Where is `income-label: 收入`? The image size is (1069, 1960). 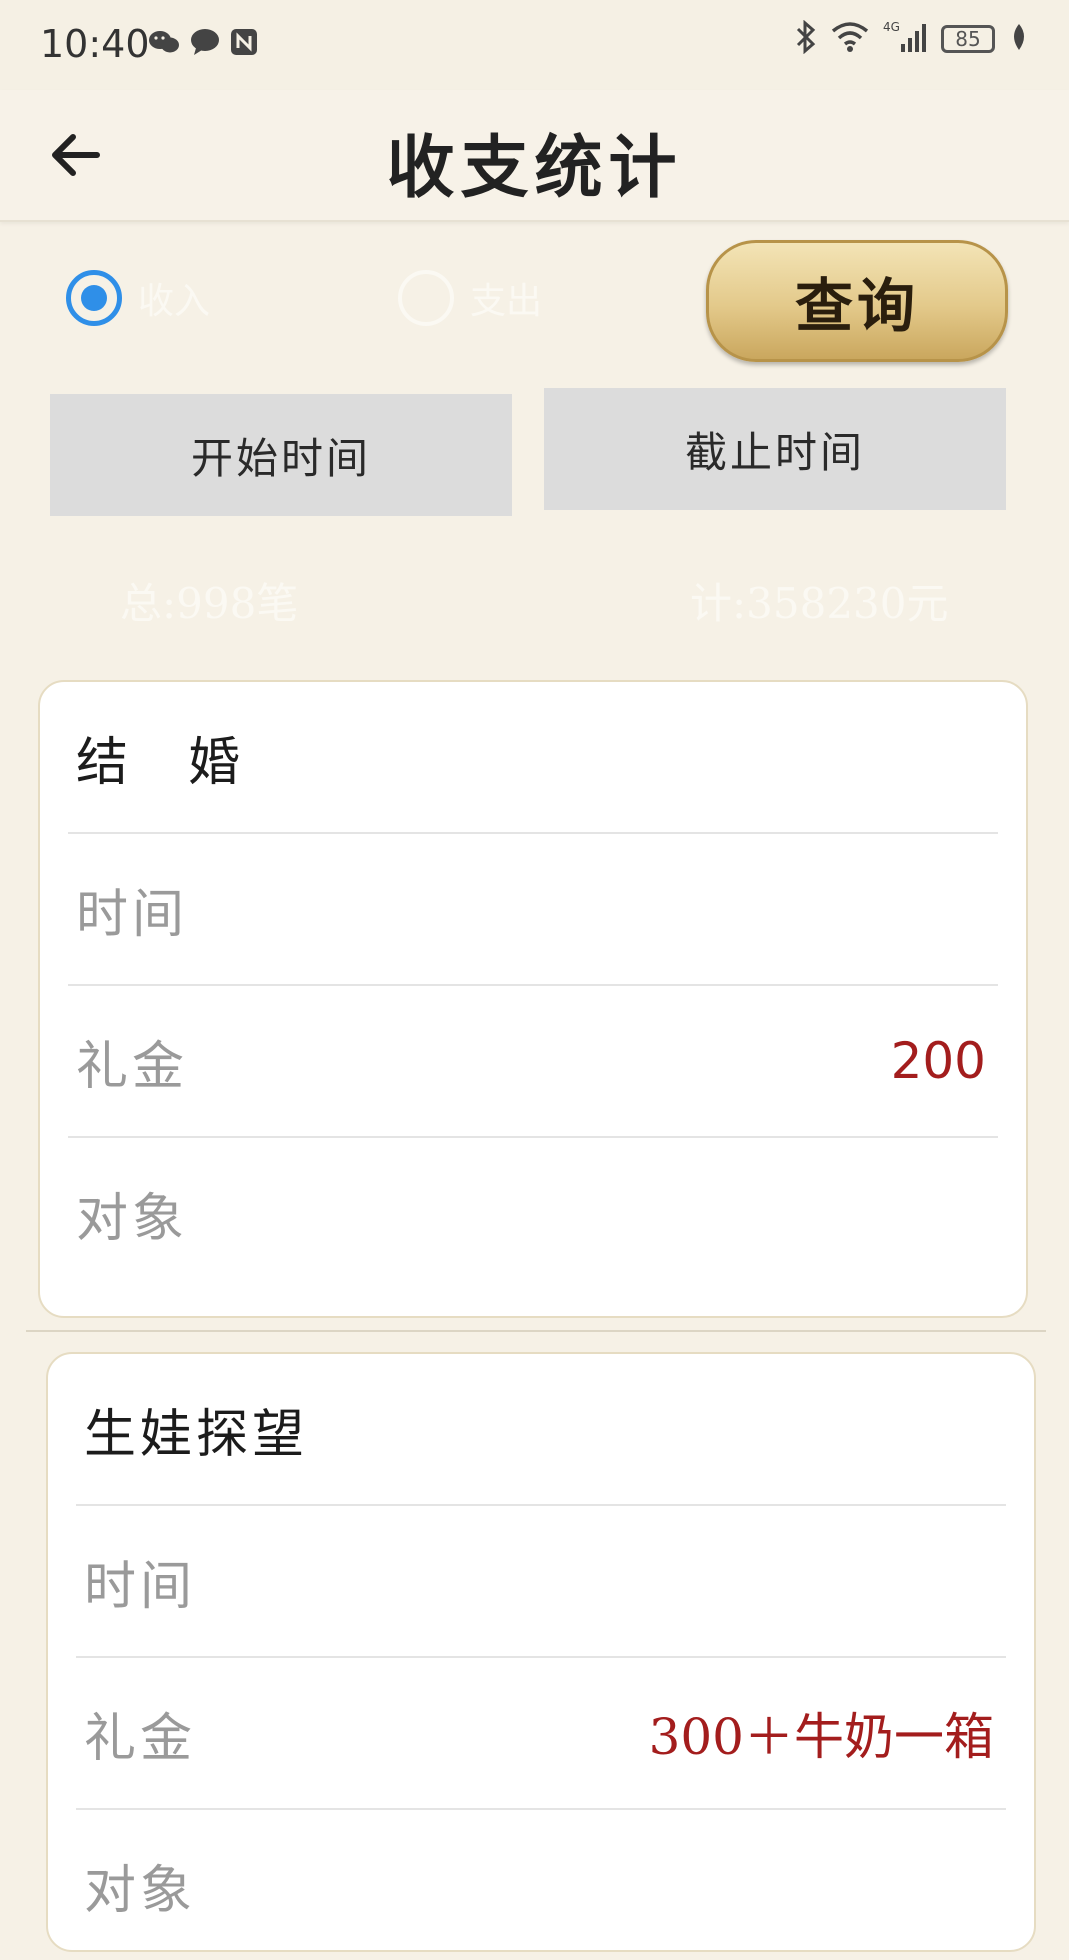 income-label: 收入 is located at coordinates (174, 301).